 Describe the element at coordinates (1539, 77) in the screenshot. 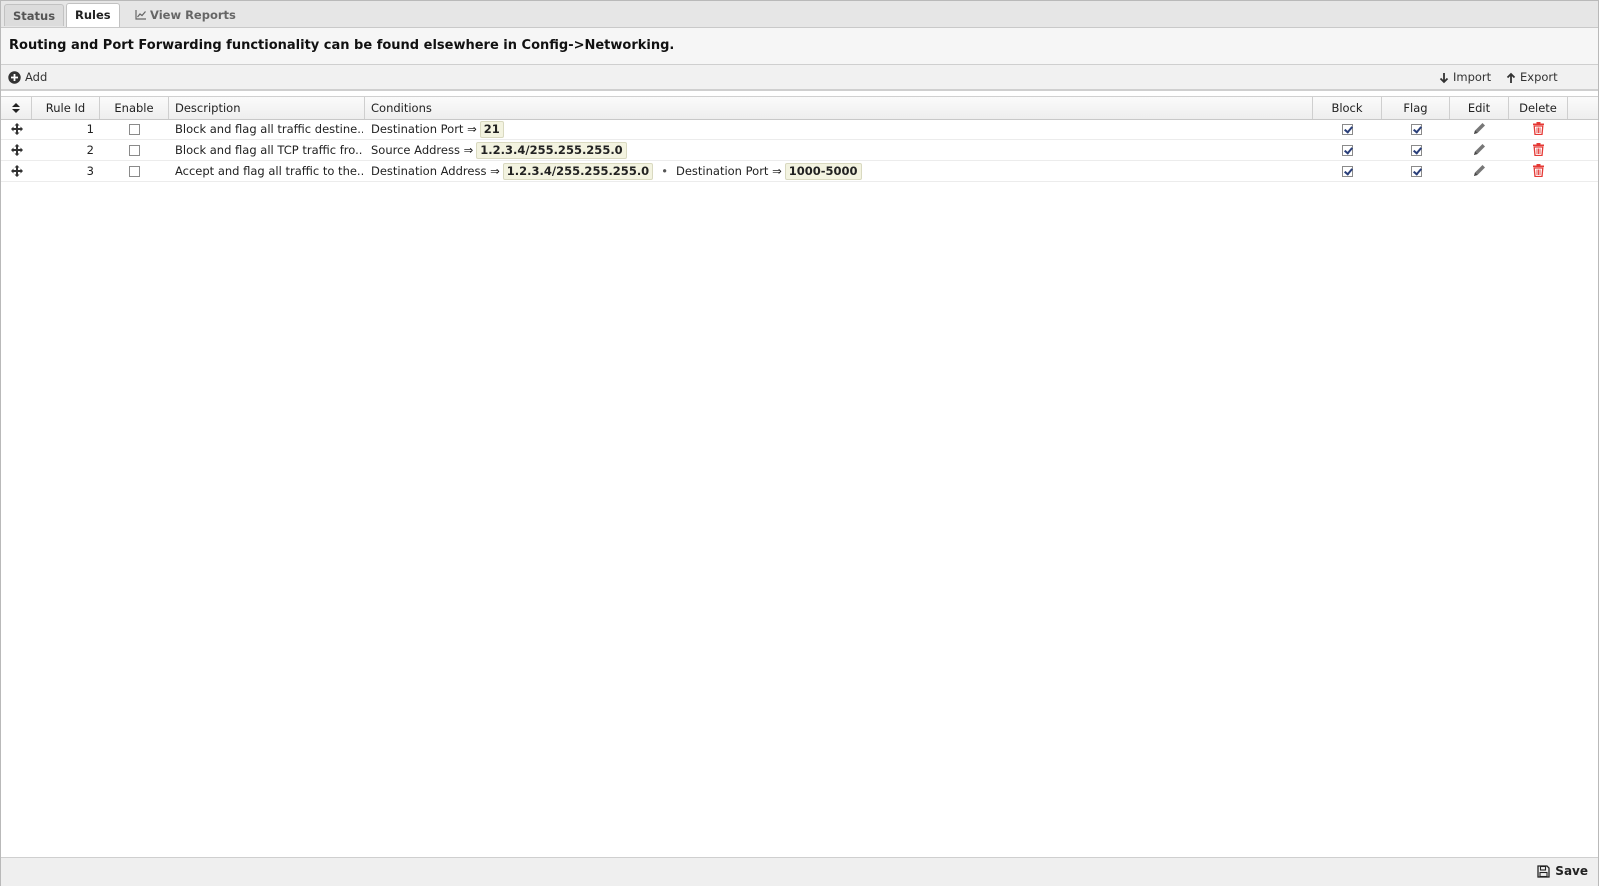

I see `export-button-label: Export` at that location.